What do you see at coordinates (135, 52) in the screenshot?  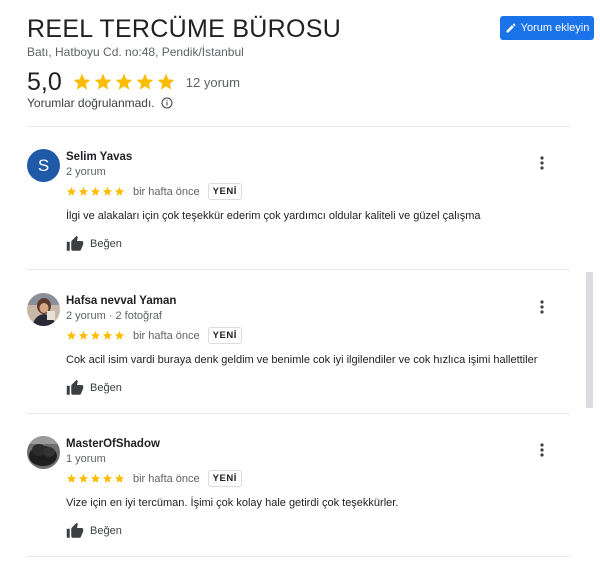 I see `business-address: Batı, Hatboyu Cd. no:48, Pendik/İstanbul` at bounding box center [135, 52].